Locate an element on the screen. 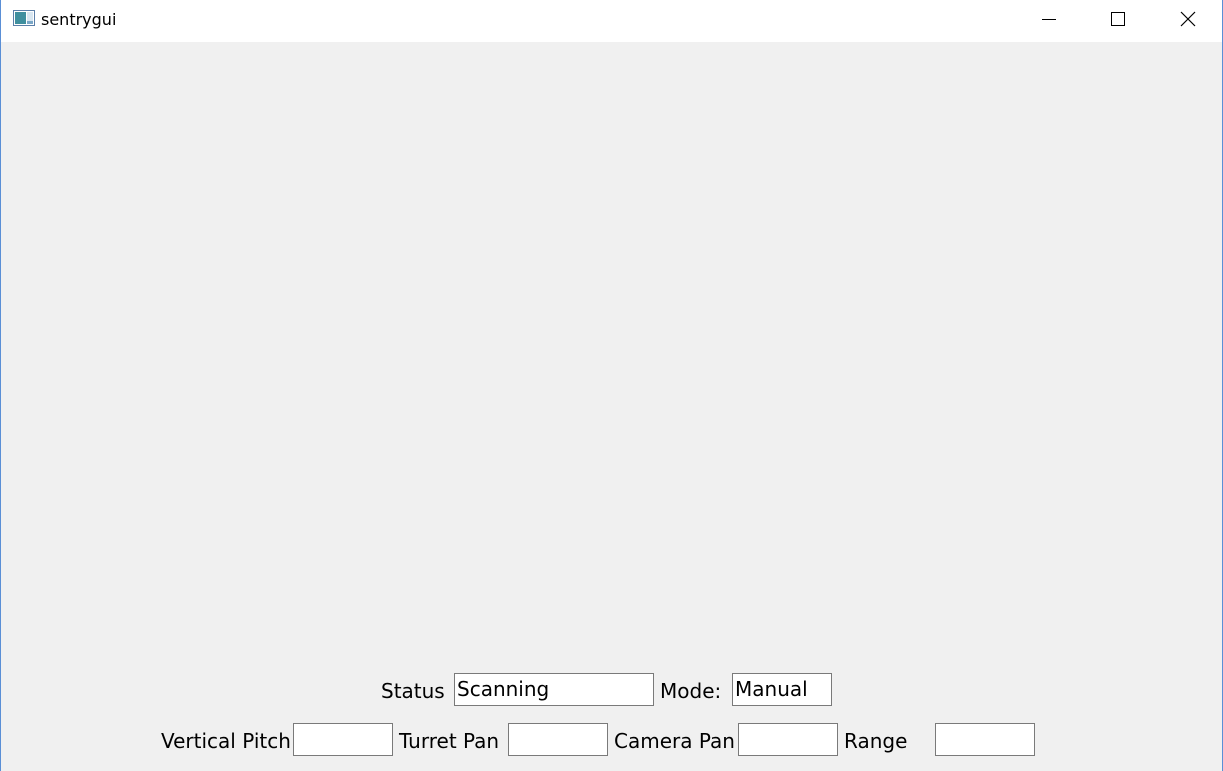 This screenshot has width=1223, height=771. vertical-pitch-field is located at coordinates (343, 739).